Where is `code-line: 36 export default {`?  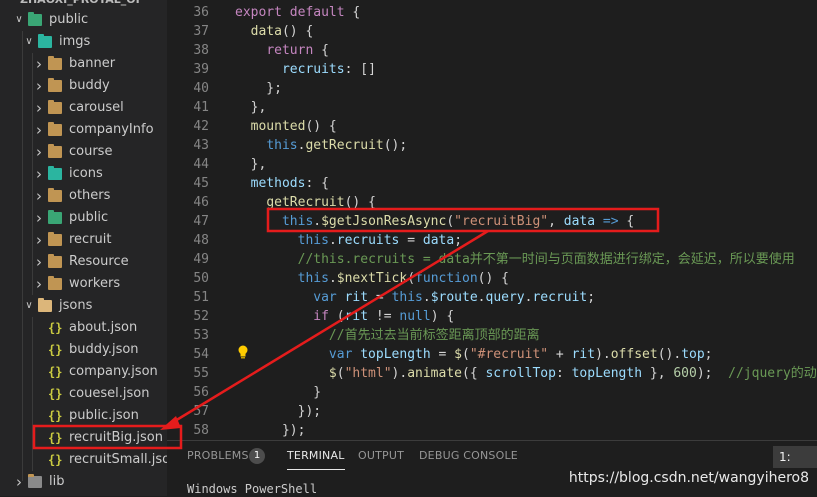 code-line: 36 export default { is located at coordinates (492, 12).